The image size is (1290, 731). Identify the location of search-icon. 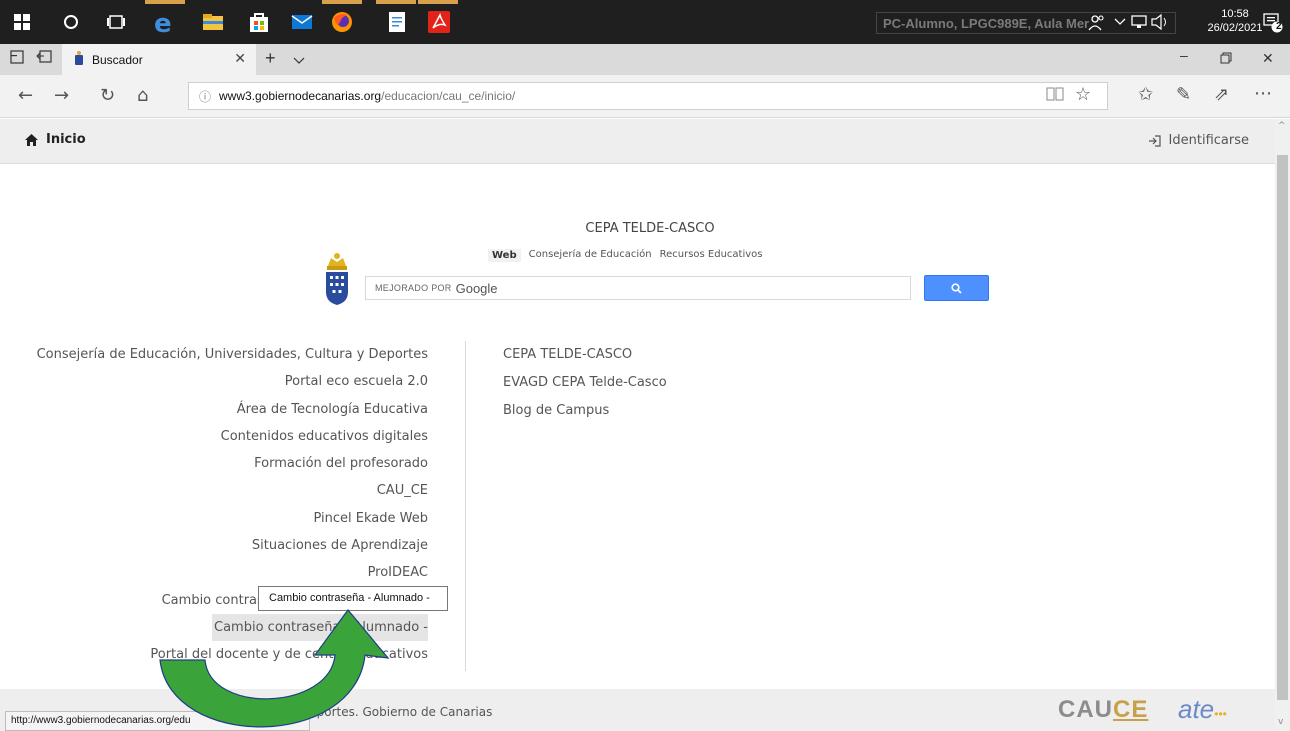
(956, 288).